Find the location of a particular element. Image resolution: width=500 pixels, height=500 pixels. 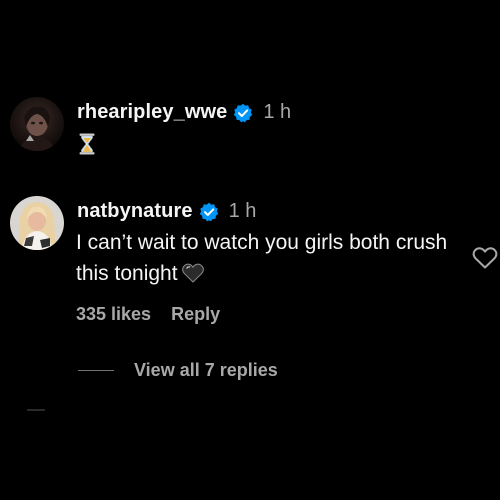

next-comment-fragment is located at coordinates (36, 410).